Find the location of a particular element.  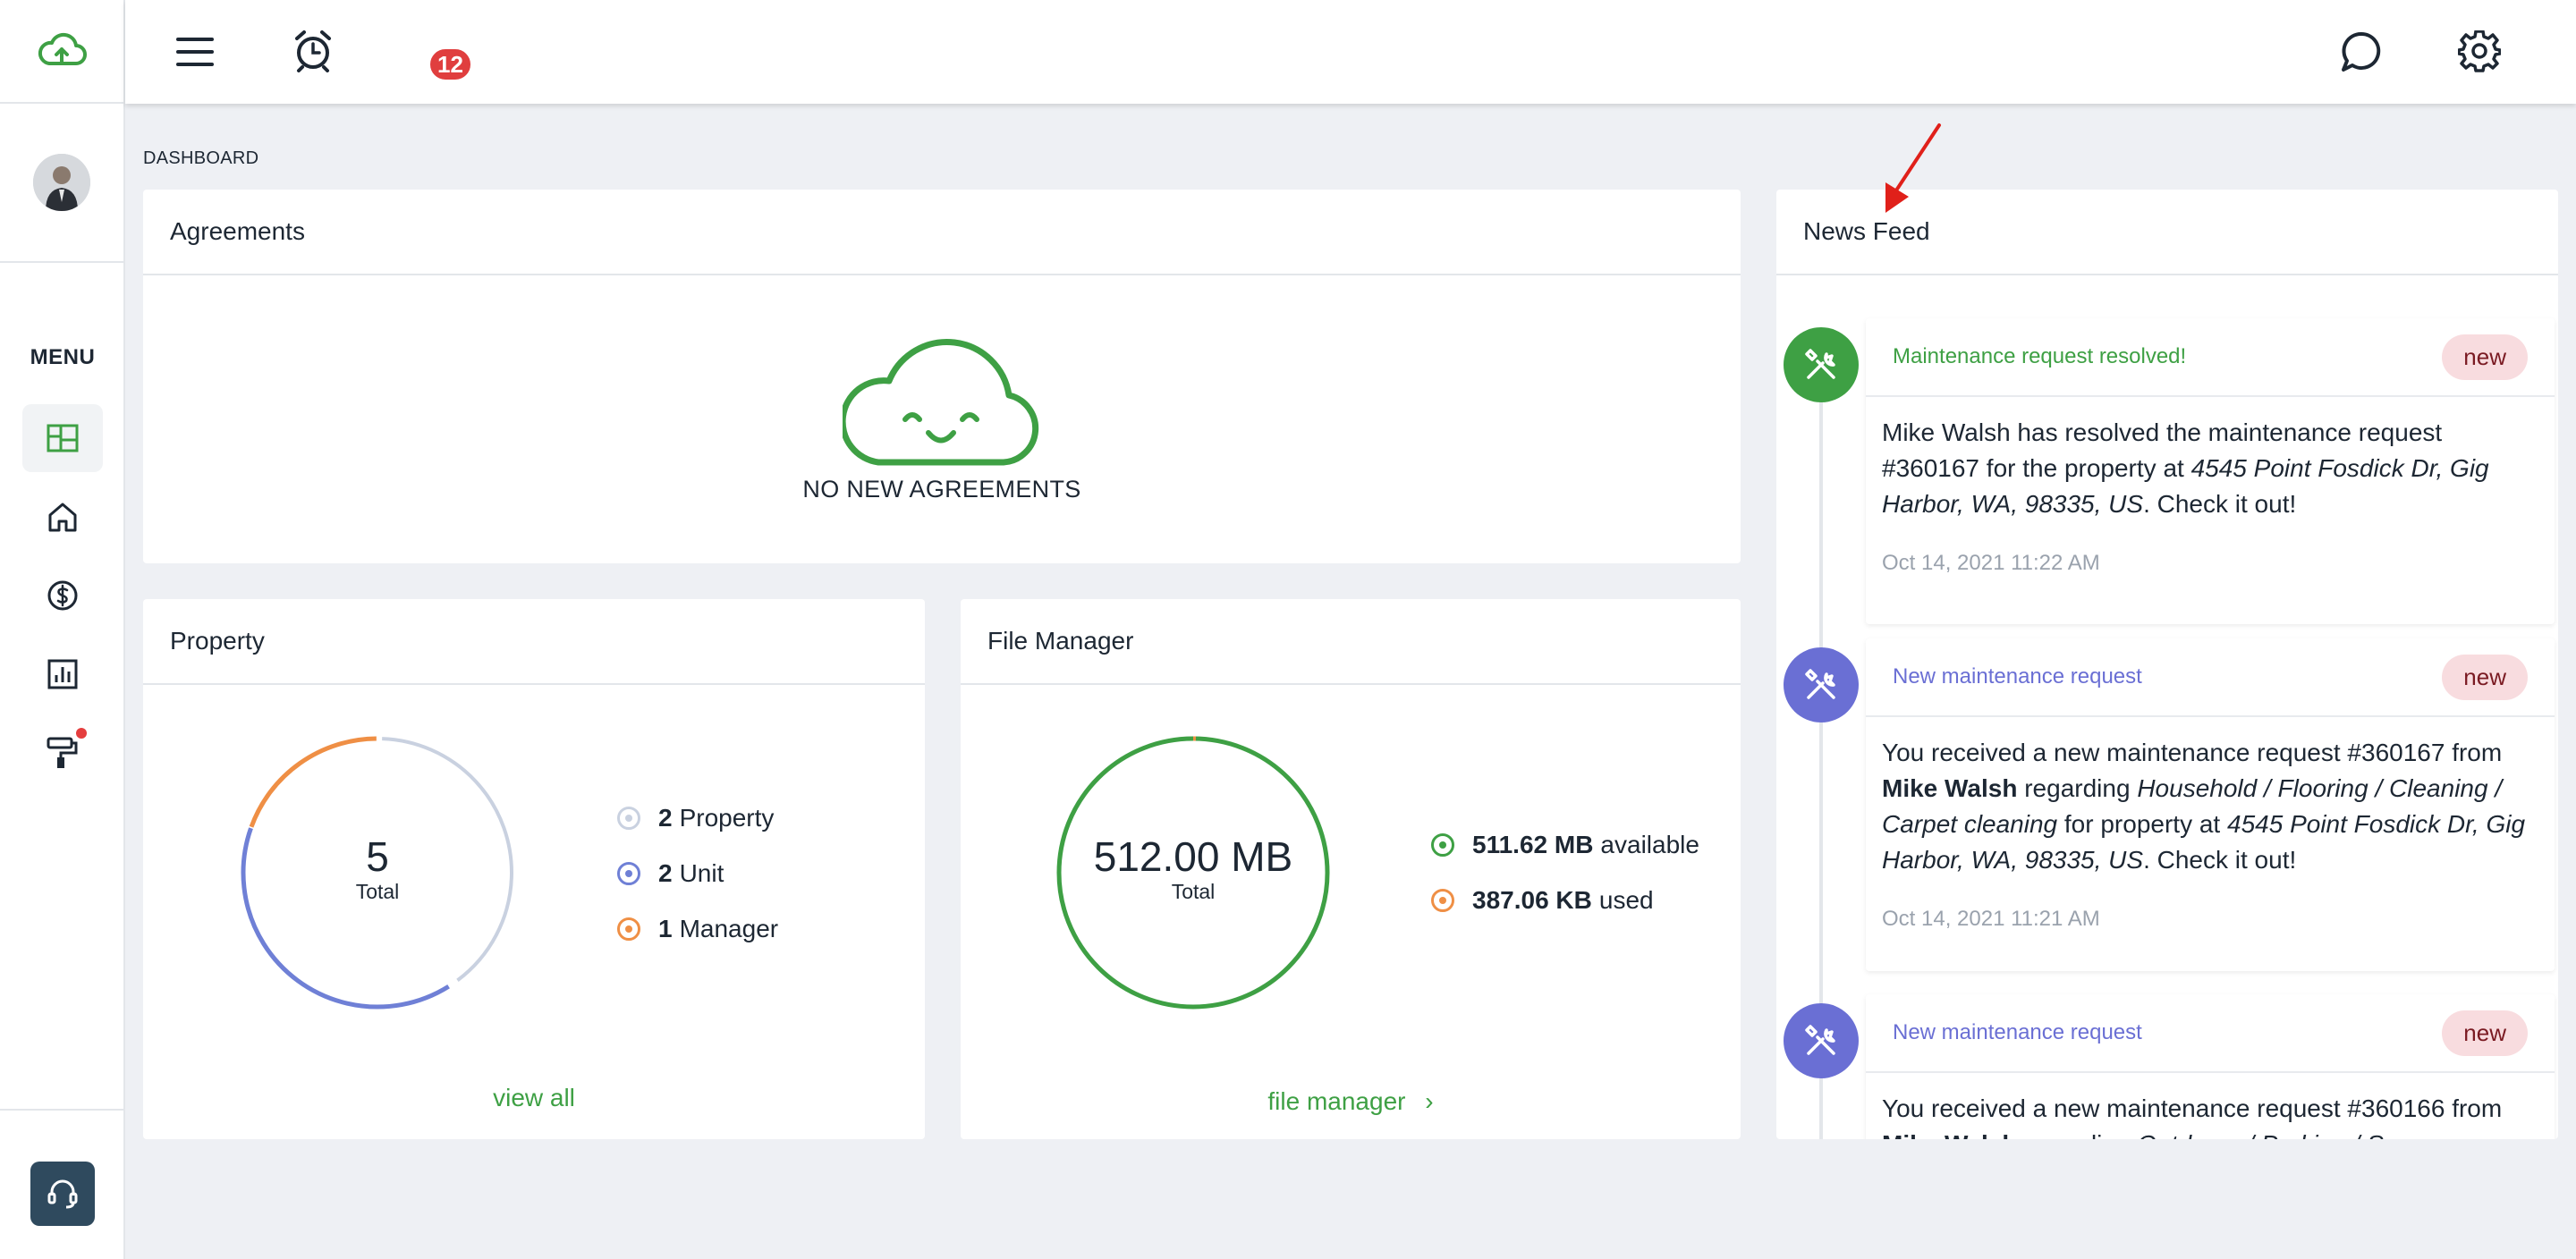

annotation-arrow is located at coordinates (1913, 168).